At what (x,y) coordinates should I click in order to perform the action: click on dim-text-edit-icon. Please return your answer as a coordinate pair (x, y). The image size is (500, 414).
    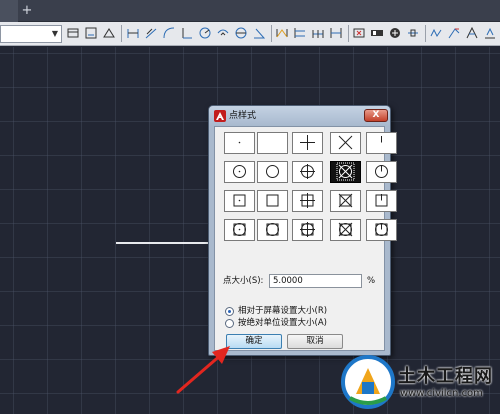
    Looking at the image, I should click on (472, 33).